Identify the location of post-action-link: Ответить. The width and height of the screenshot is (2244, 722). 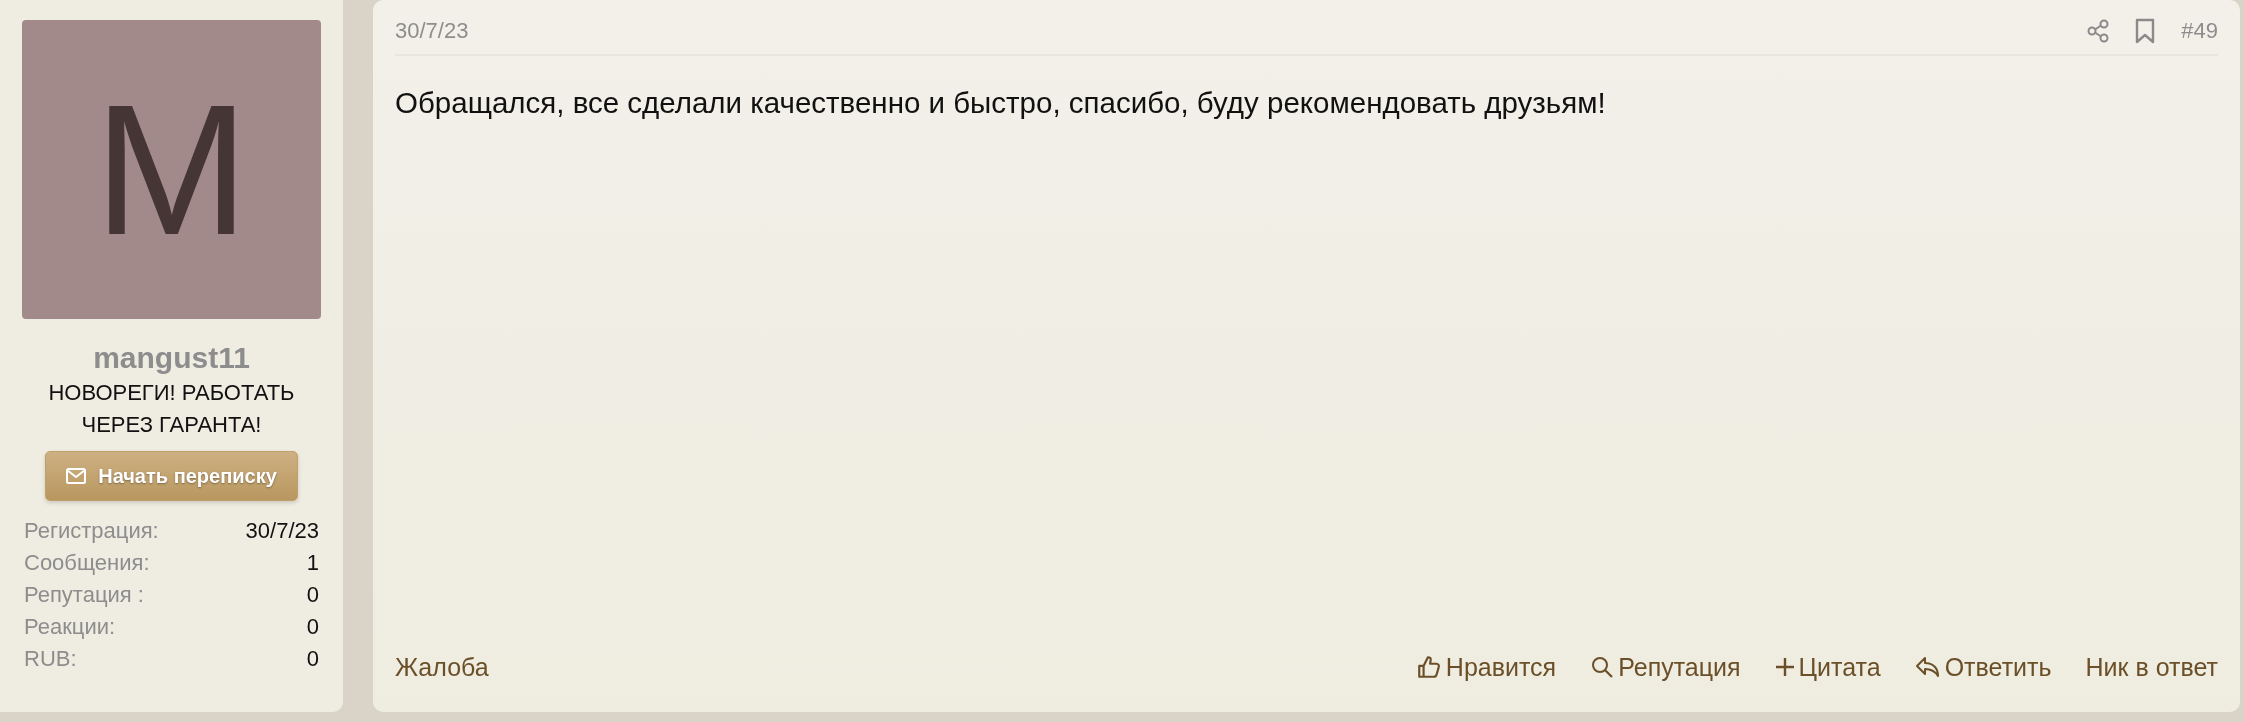
(1983, 667).